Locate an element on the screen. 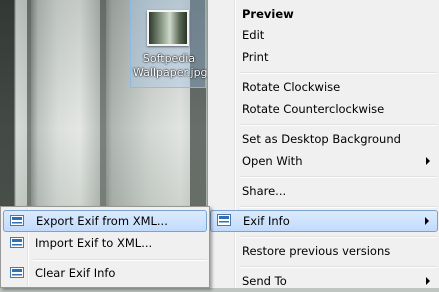  submenu-item-clear-exif: Clear Exif Info is located at coordinates (105, 273).